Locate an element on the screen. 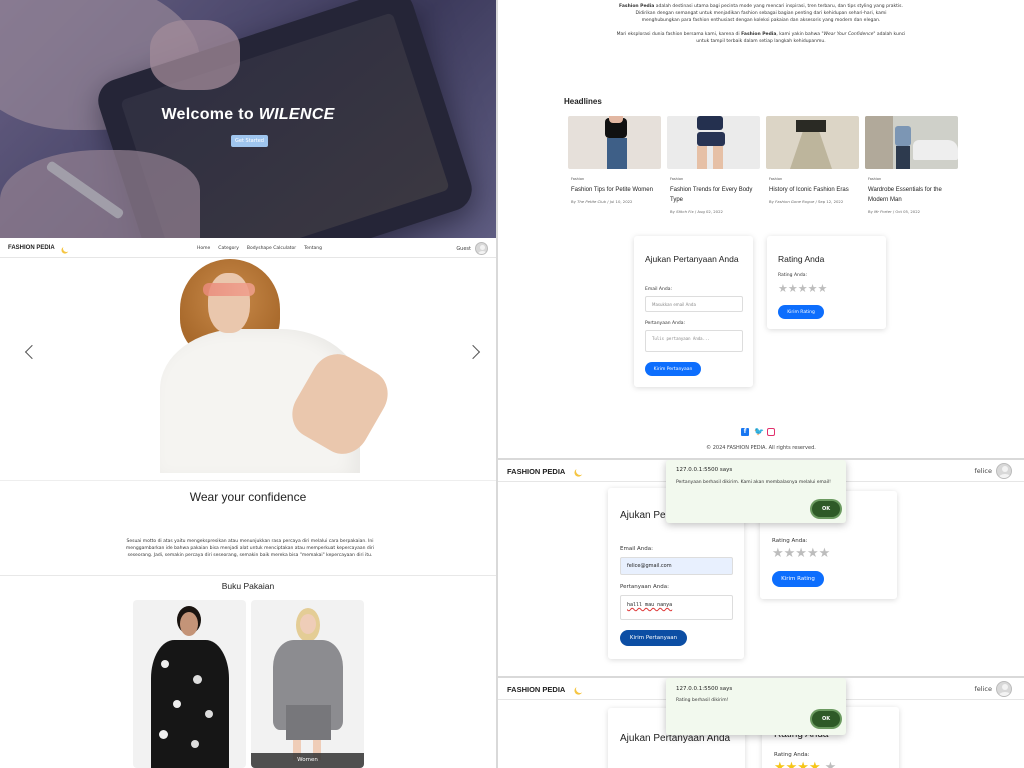 The height and width of the screenshot is (768, 1024). carousel-next-icon is located at coordinates (473, 352).